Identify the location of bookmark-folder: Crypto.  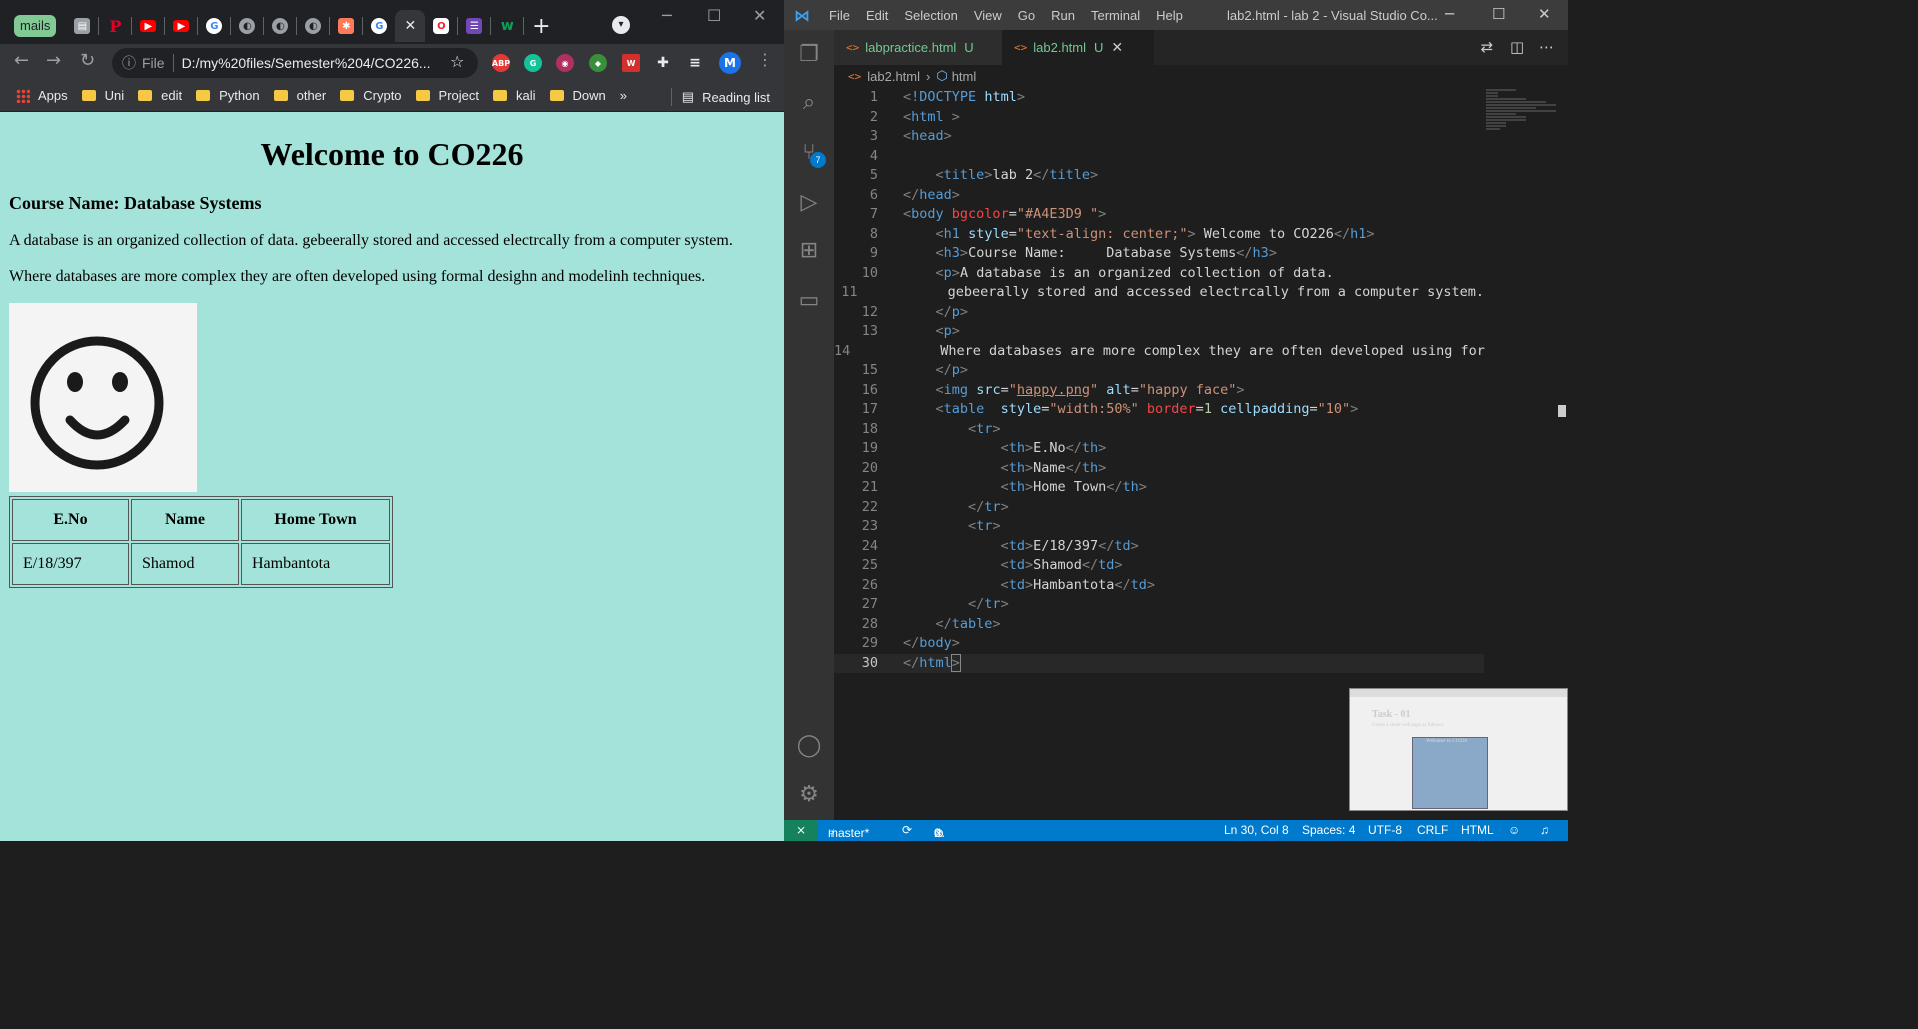
(371, 95).